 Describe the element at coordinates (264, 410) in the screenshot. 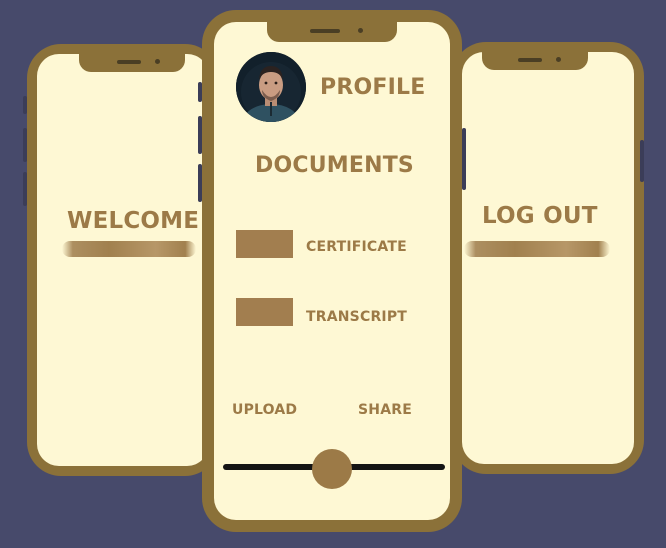

I see `upload-button: UPLOAD` at that location.